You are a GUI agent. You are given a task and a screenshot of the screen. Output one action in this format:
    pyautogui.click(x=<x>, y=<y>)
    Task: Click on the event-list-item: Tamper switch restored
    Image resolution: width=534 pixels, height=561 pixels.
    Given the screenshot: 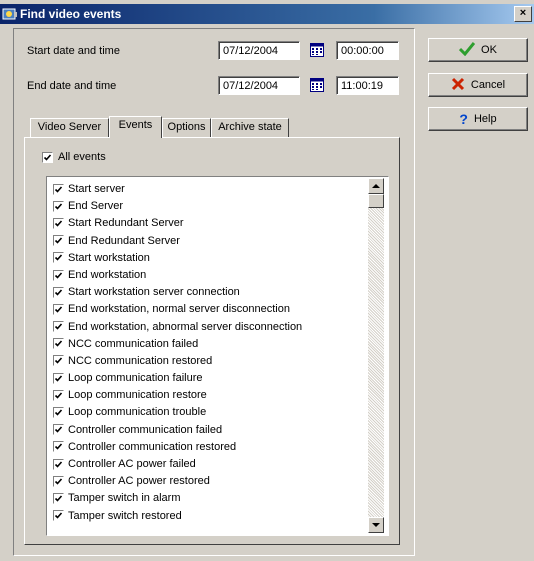 What is the action you would take?
    pyautogui.click(x=177, y=516)
    